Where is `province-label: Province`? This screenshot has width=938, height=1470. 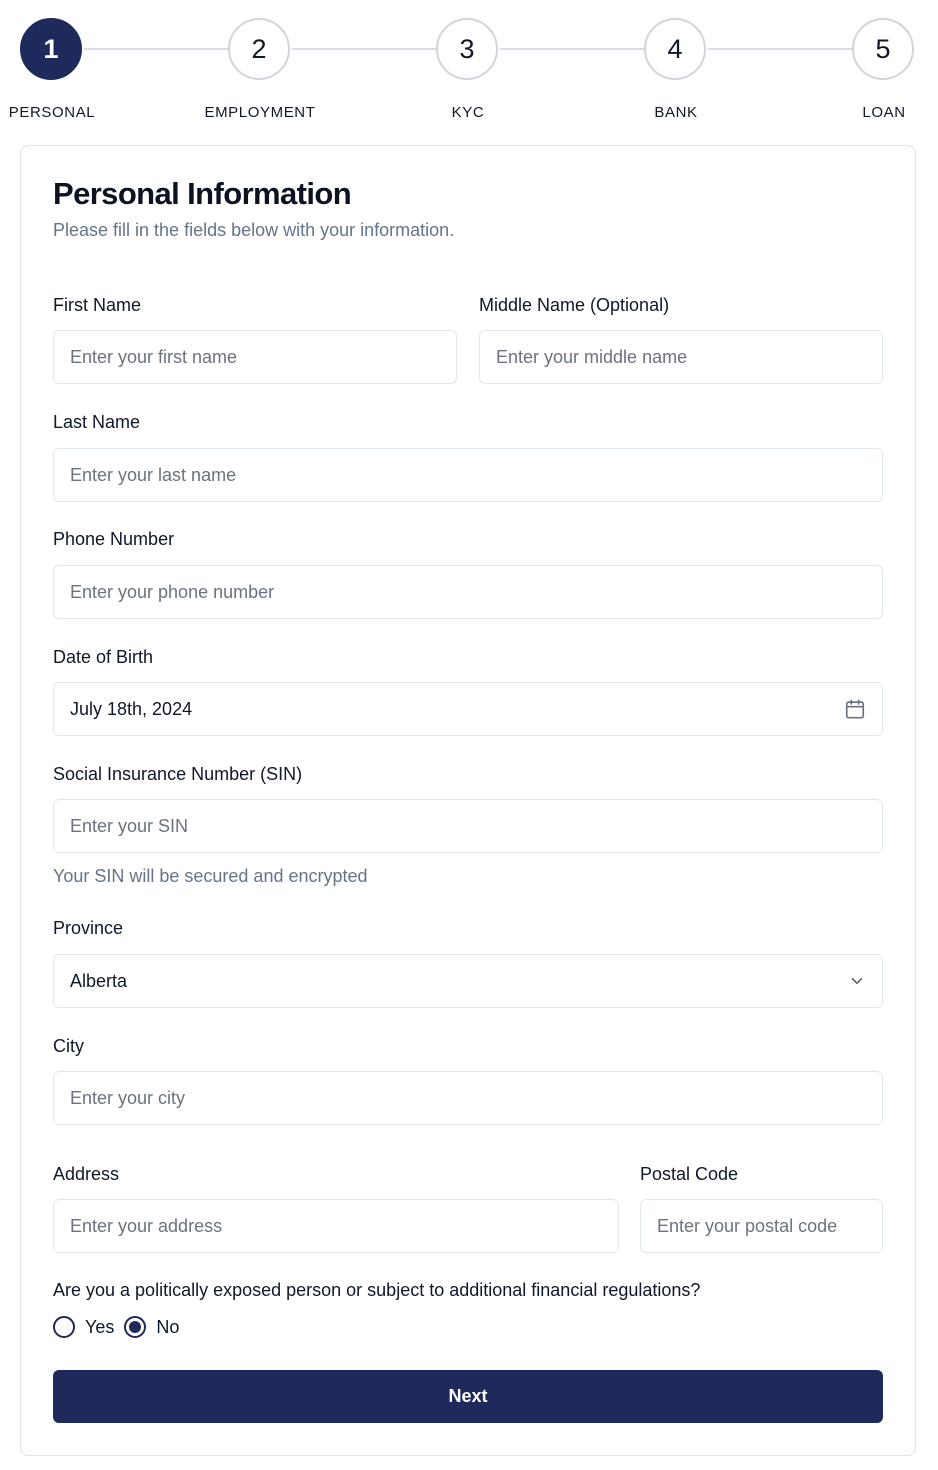 province-label: Province is located at coordinates (88, 928).